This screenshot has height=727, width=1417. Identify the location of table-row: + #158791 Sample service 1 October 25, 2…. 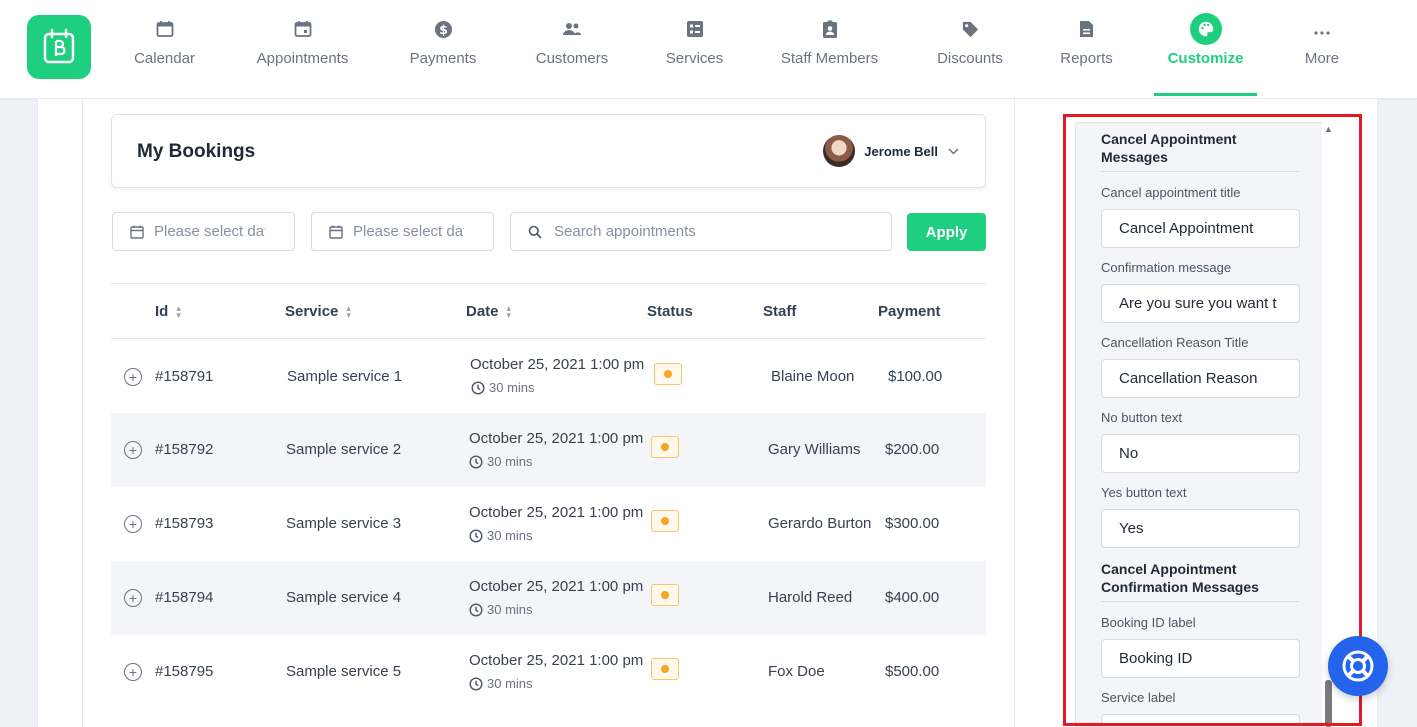
(548, 376).